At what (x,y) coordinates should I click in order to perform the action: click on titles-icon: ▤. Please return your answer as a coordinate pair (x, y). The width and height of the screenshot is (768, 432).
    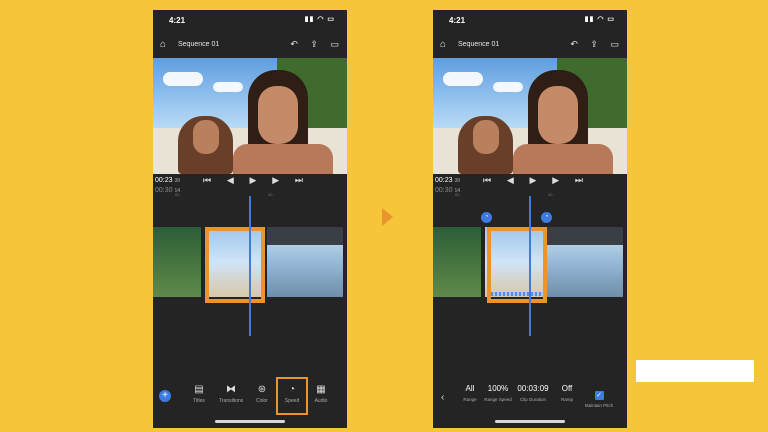
    Looking at the image, I should click on (199, 389).